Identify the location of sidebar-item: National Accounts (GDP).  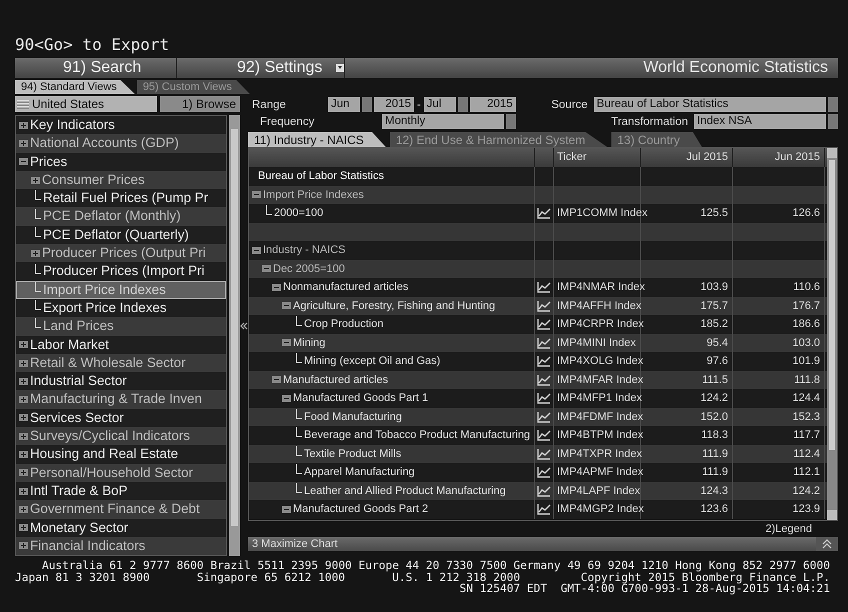
(121, 143).